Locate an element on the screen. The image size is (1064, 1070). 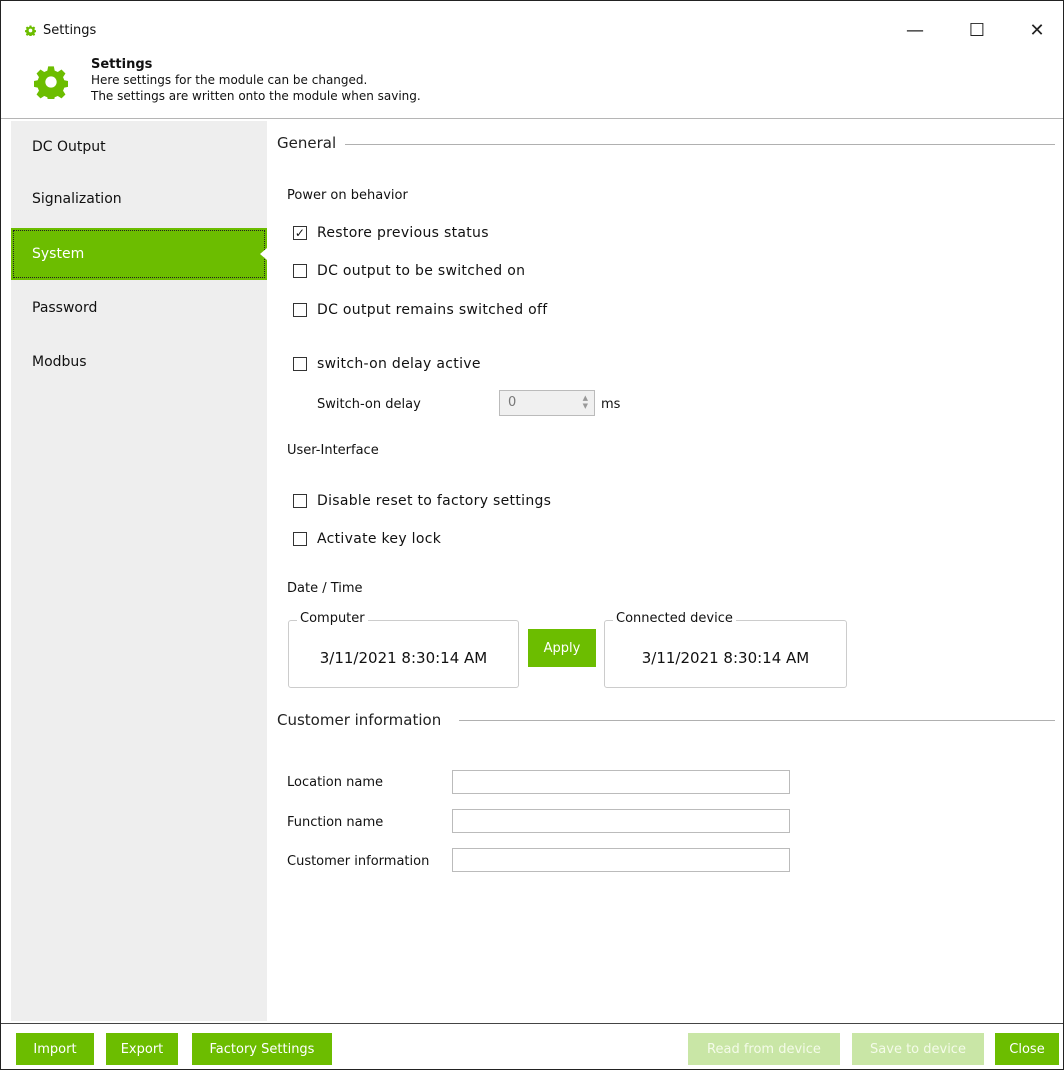
read-from-device-button: Read from device is located at coordinates (764, 1049).